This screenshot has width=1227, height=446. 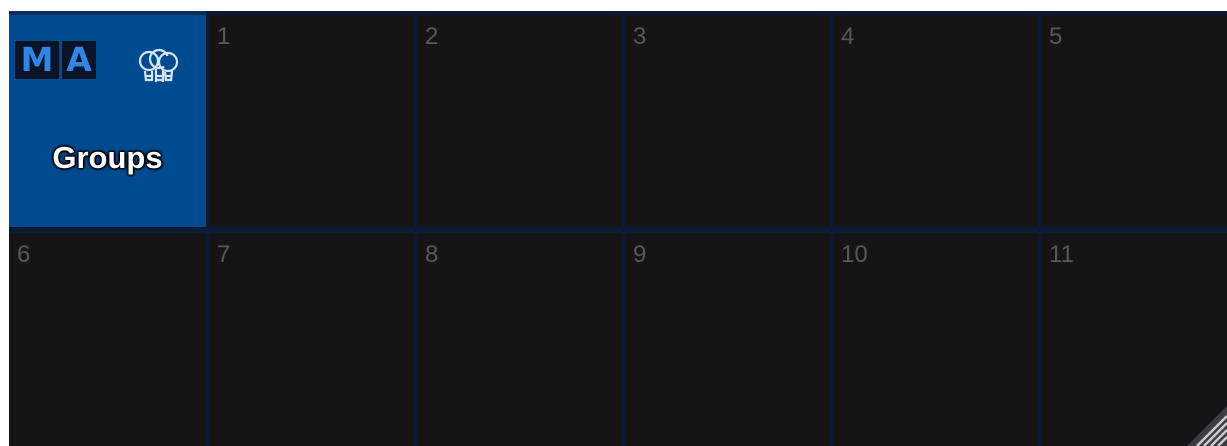 What do you see at coordinates (1056, 36) in the screenshot?
I see `tile-number: 5` at bounding box center [1056, 36].